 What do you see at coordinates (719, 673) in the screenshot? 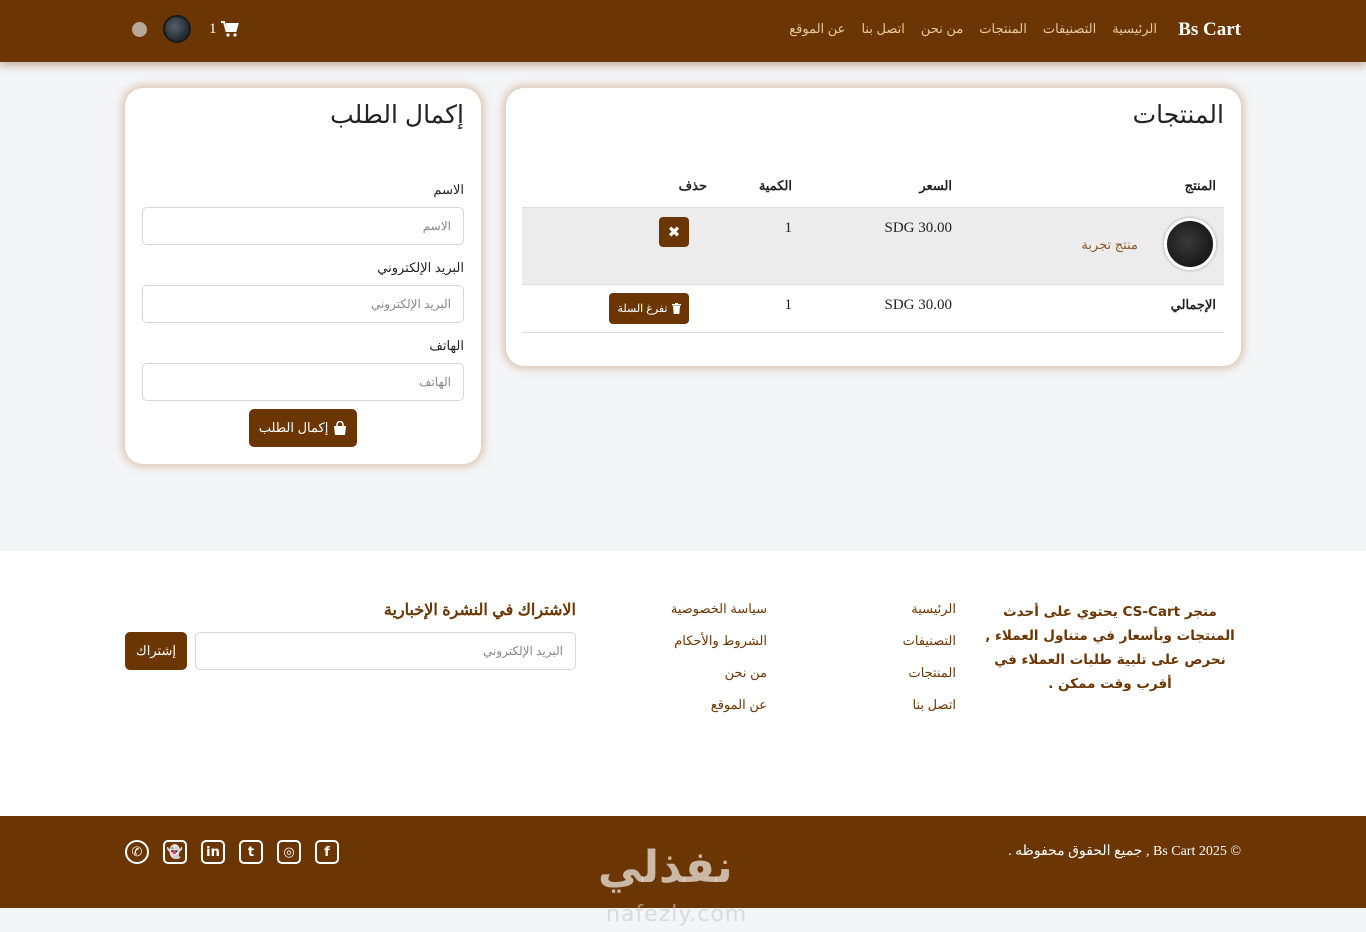
I see `footer-link-about-us: من نحن` at bounding box center [719, 673].